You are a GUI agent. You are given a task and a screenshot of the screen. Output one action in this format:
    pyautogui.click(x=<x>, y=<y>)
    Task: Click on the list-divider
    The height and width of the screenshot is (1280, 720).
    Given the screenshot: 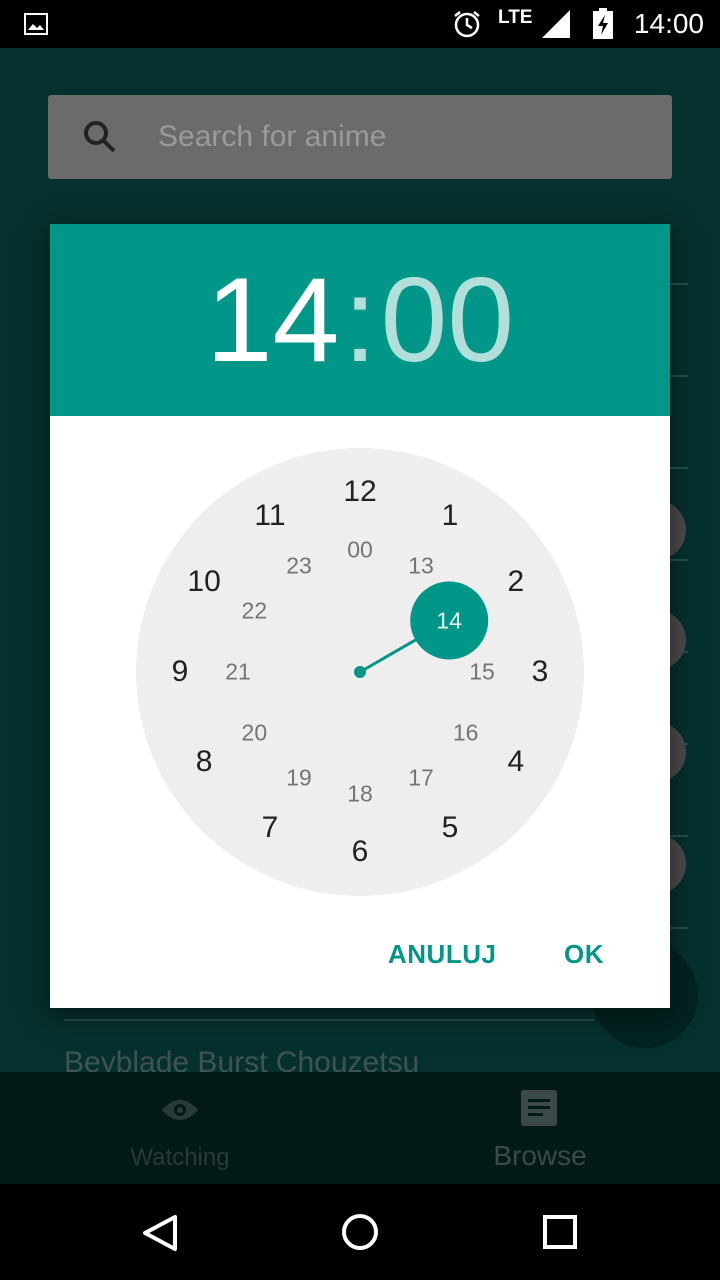 What is the action you would take?
    pyautogui.click(x=329, y=1020)
    